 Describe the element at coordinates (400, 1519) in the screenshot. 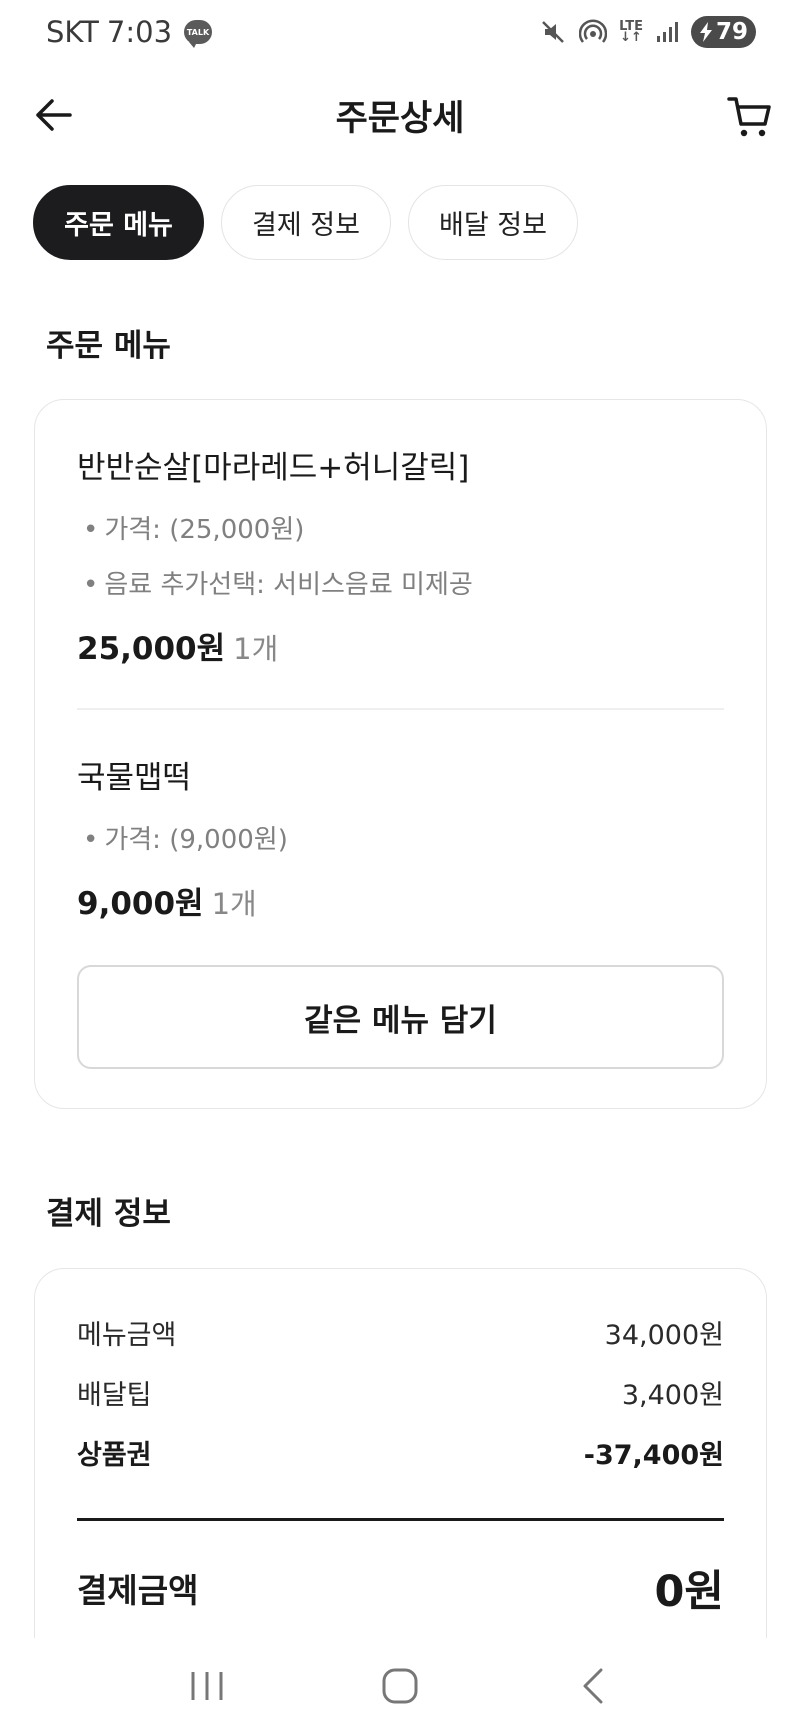

I see `total-divider` at that location.